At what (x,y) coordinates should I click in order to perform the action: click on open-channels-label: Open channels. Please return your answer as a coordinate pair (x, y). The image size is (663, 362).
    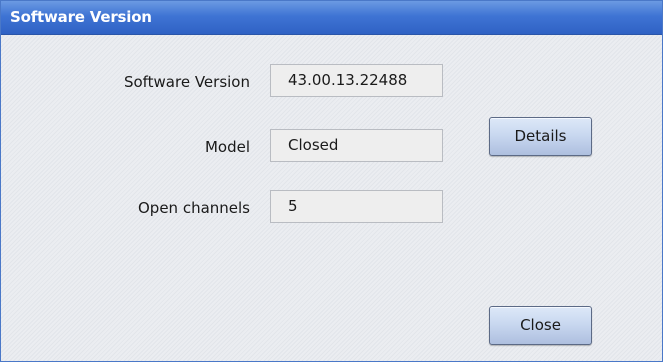
    Looking at the image, I should click on (193, 208).